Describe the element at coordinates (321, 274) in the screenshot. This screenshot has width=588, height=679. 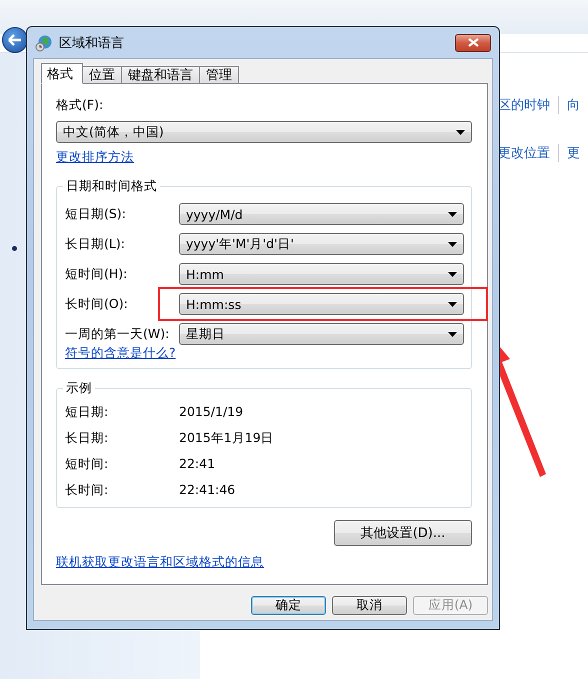
I see `dropdown: H:mm` at that location.